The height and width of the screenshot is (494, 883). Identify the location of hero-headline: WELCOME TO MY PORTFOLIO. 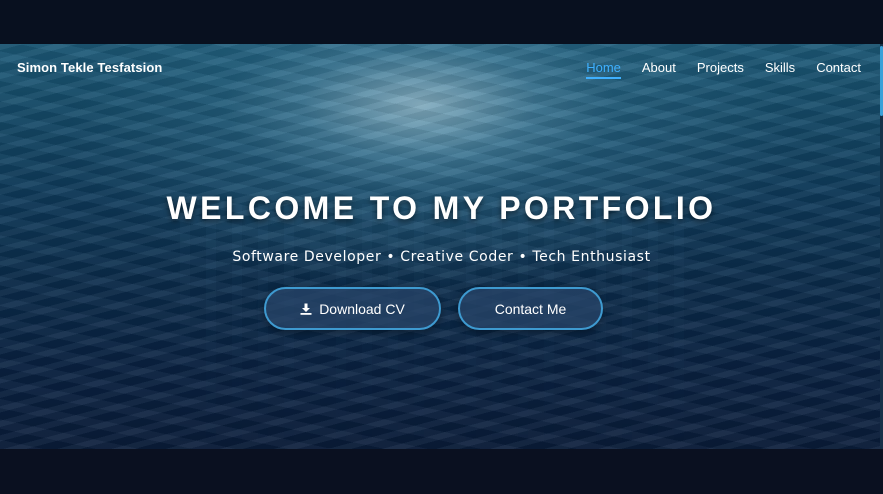
(441, 208).